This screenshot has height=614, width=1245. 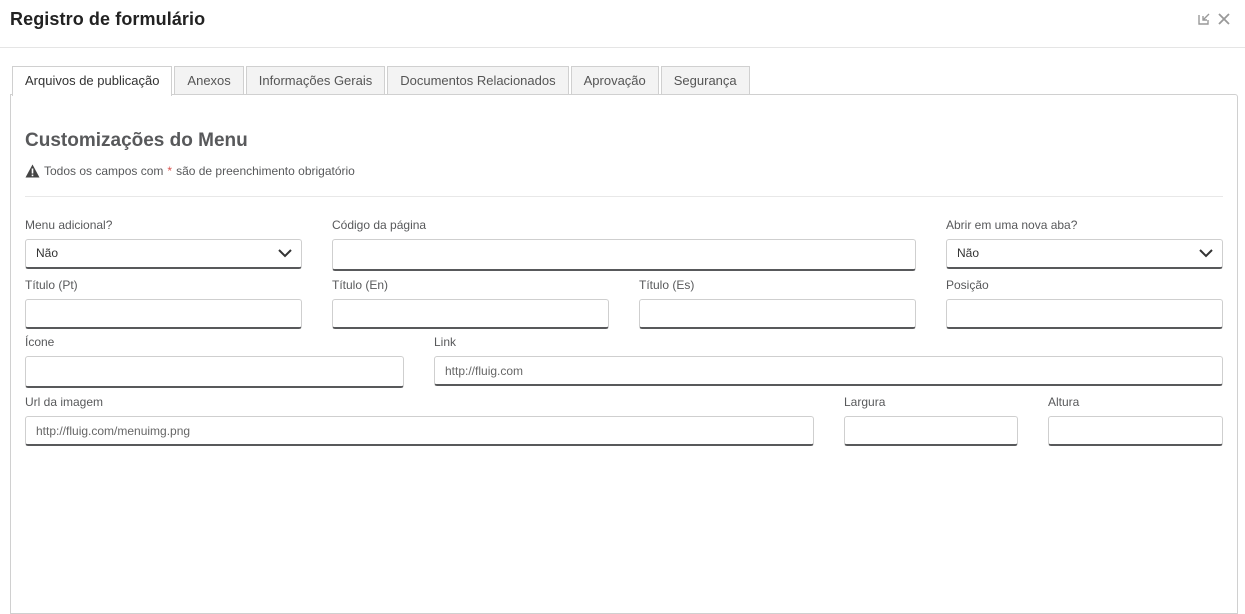 I want to click on codigo-pagina-label: Código da página, so click(x=379, y=225).